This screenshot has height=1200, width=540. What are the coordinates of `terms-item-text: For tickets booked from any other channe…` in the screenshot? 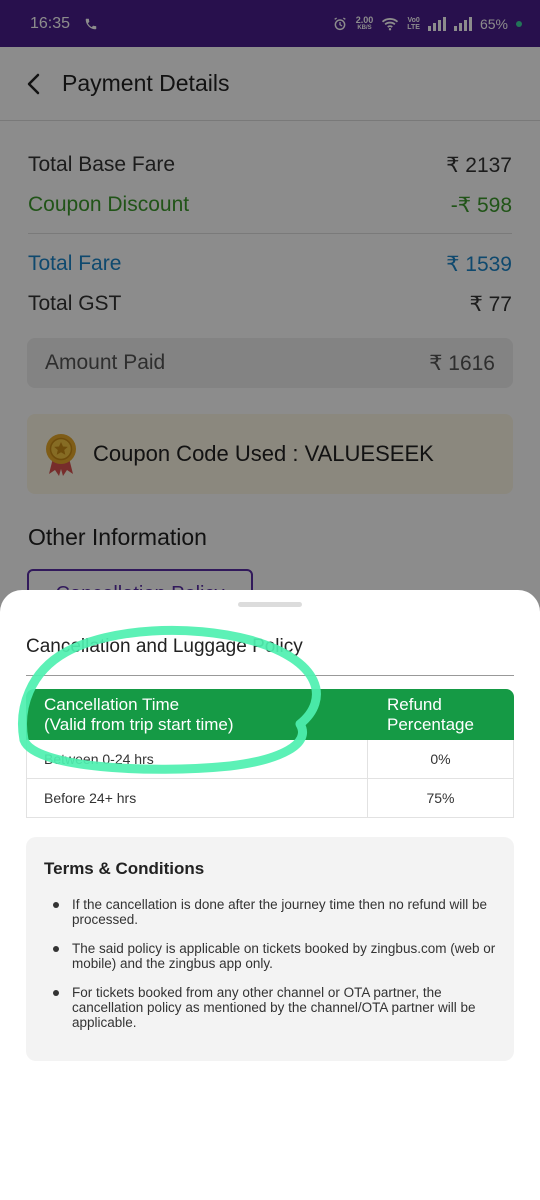 It's located at (274, 1007).